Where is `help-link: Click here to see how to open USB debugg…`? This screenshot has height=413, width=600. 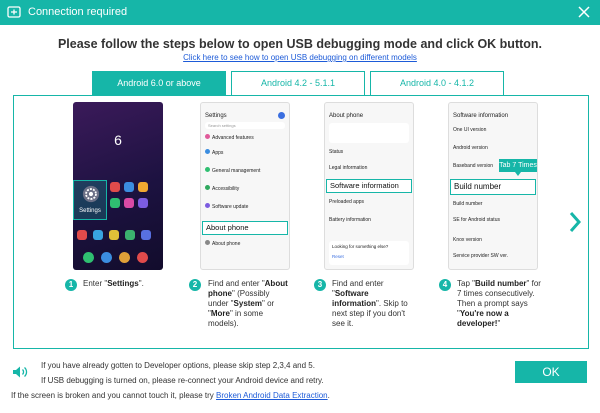 help-link: Click here to see how to open USB debugg… is located at coordinates (300, 57).